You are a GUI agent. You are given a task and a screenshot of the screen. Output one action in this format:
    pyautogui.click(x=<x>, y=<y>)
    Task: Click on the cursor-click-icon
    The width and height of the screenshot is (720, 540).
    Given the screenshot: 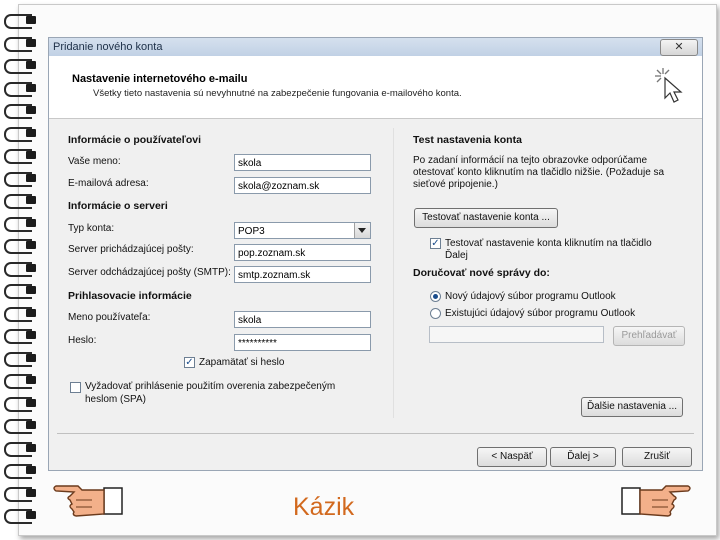 What is the action you would take?
    pyautogui.click(x=669, y=85)
    